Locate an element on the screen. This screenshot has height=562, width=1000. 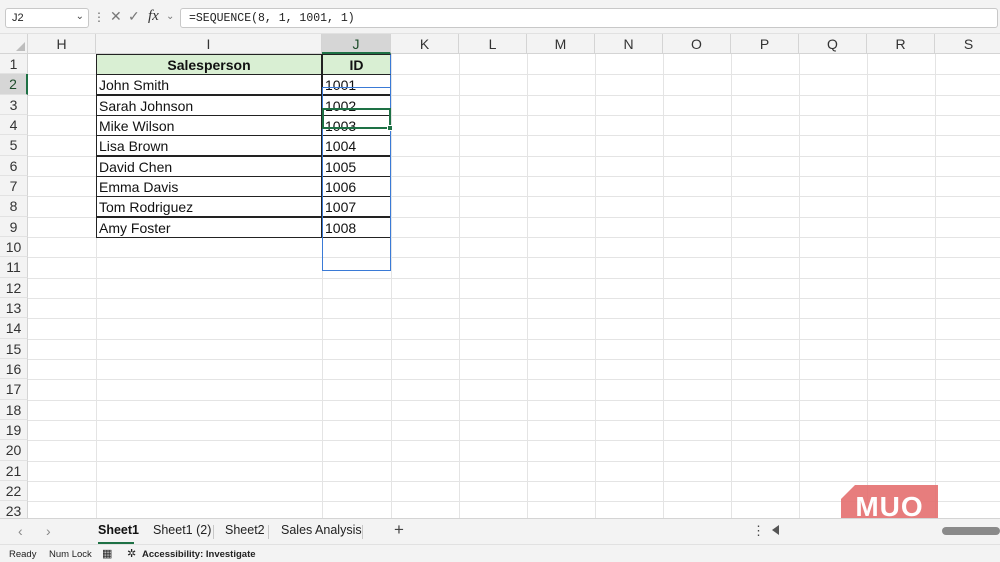
row-header-1: 1 is located at coordinates (14, 64).